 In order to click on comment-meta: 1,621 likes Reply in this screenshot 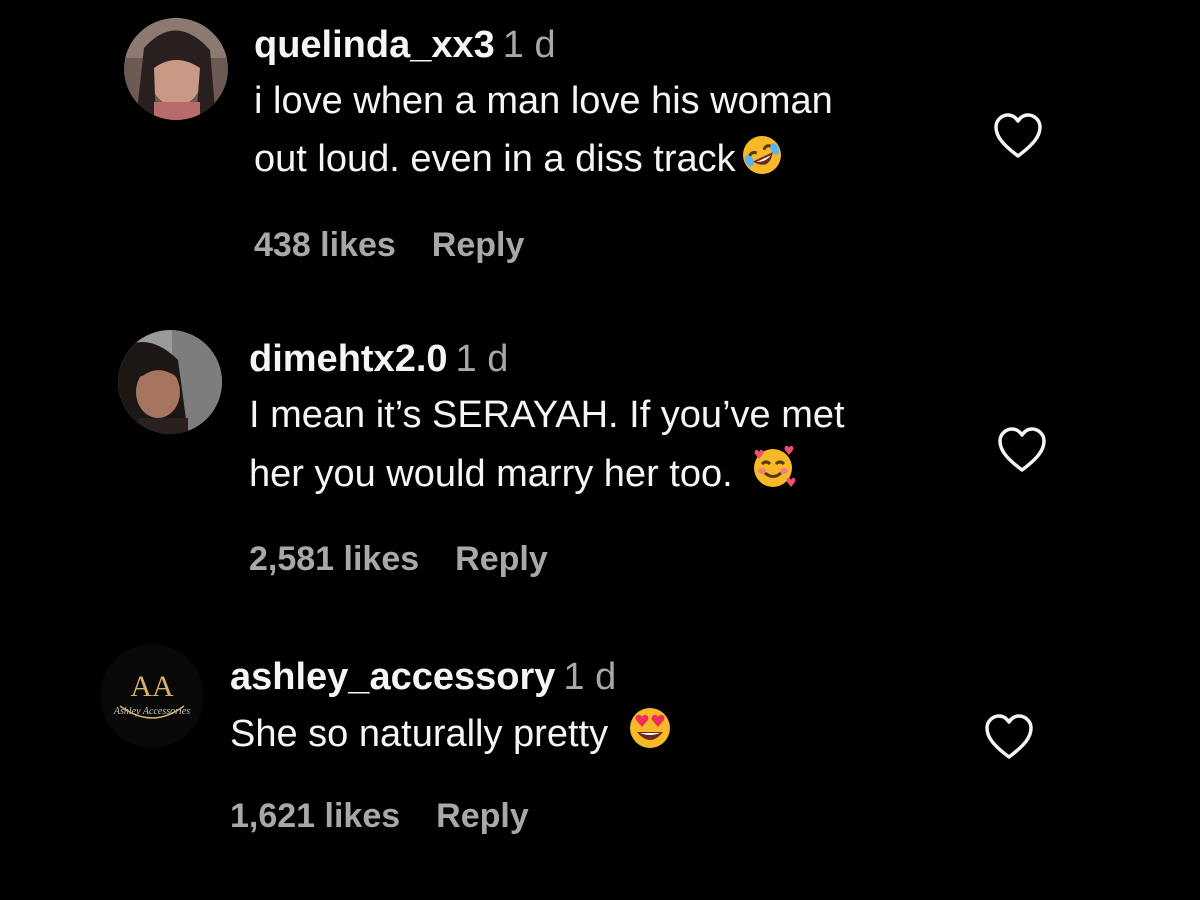, I will do `click(379, 816)`.